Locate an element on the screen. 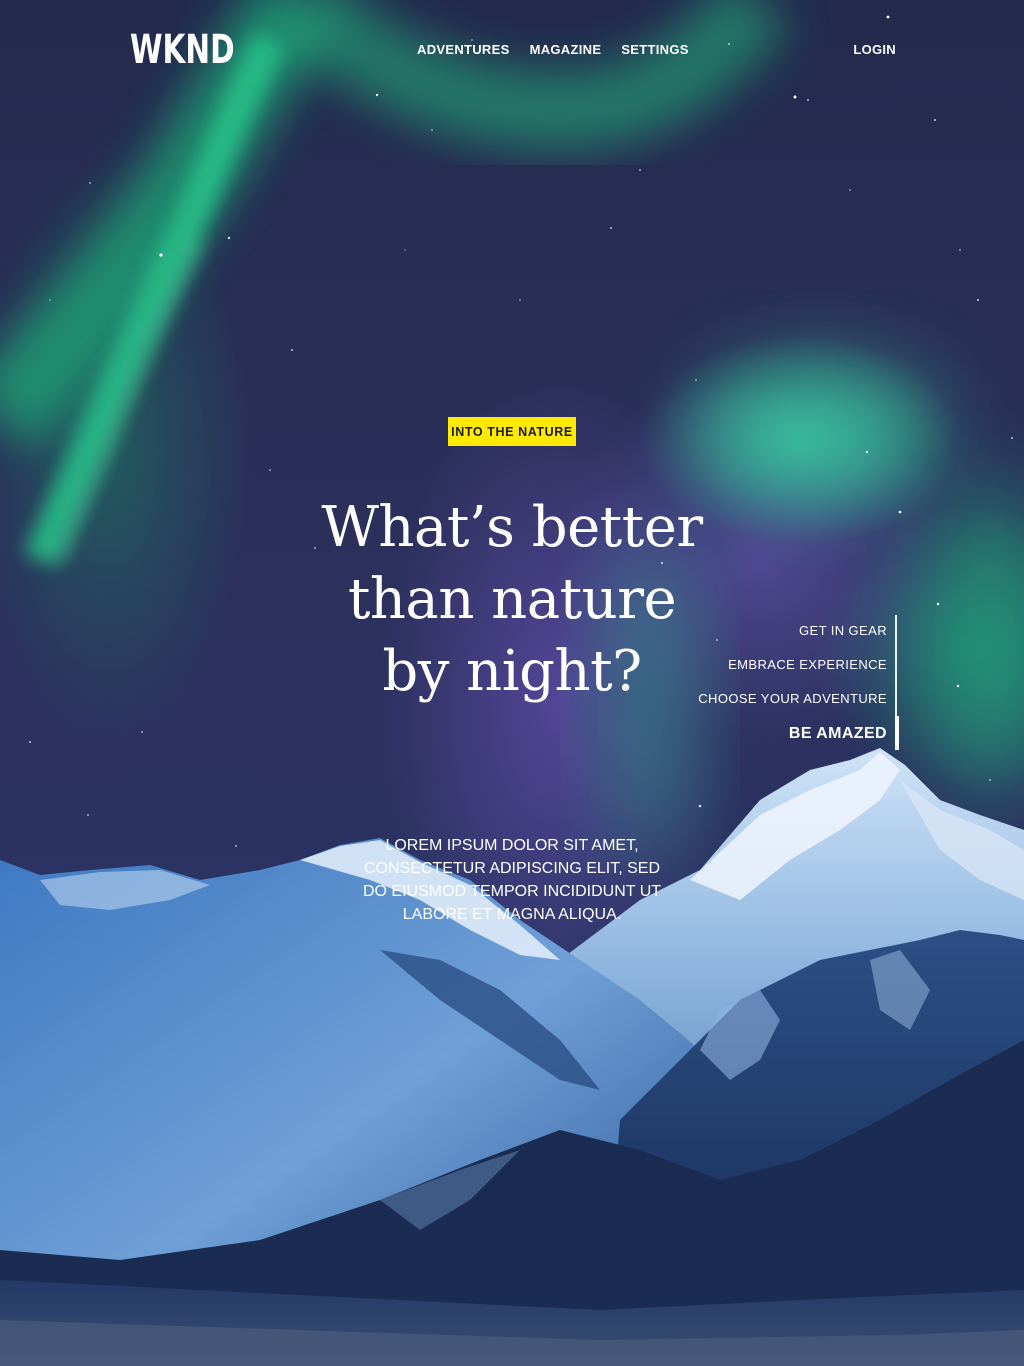  category-tag: INTO THE NATURE is located at coordinates (512, 431).